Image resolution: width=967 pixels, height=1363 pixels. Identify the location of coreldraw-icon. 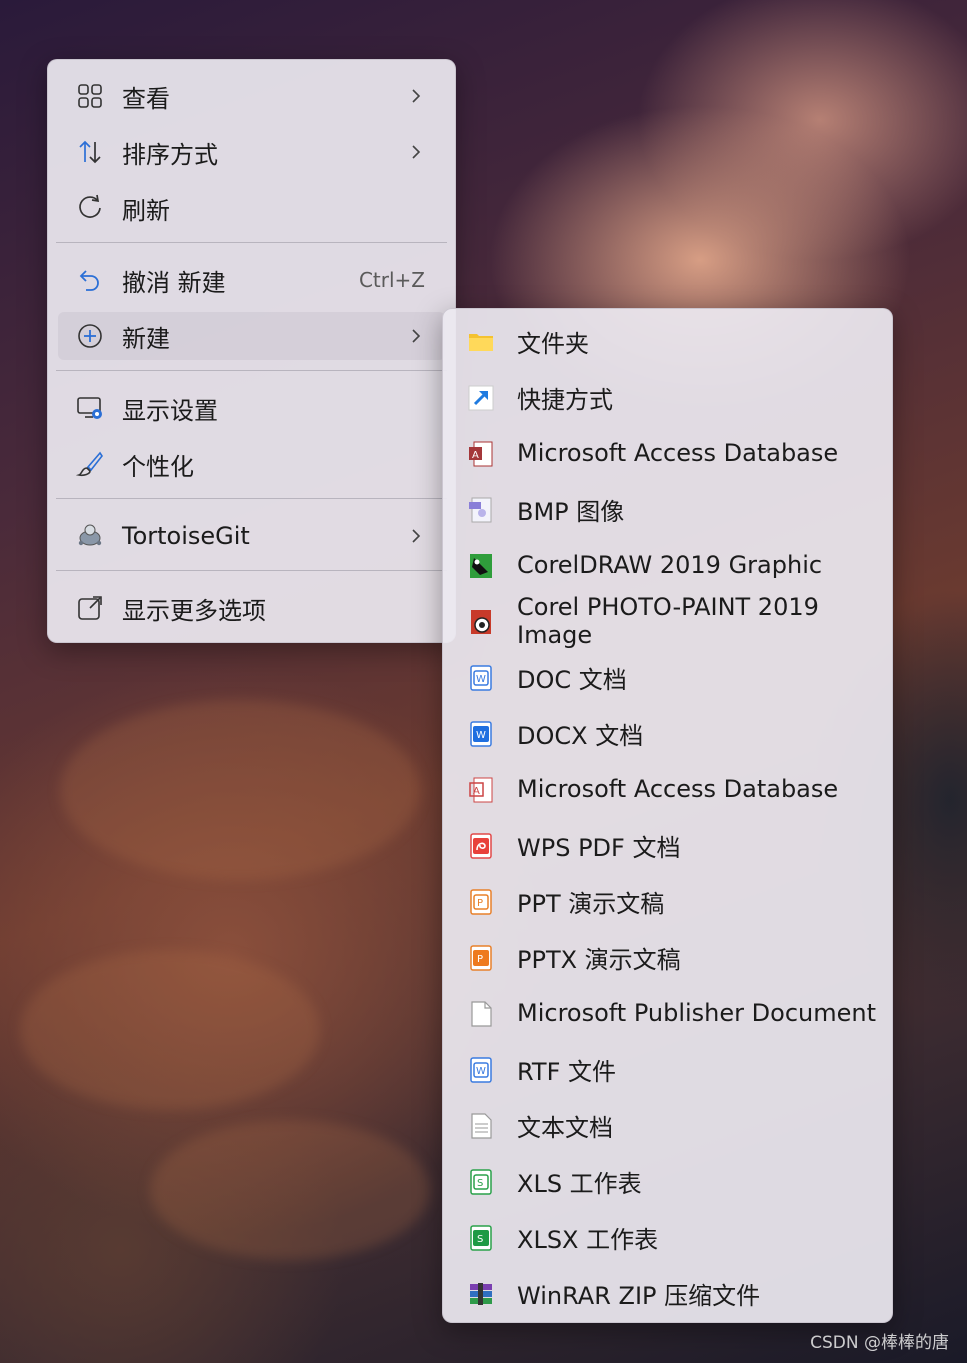
(481, 566).